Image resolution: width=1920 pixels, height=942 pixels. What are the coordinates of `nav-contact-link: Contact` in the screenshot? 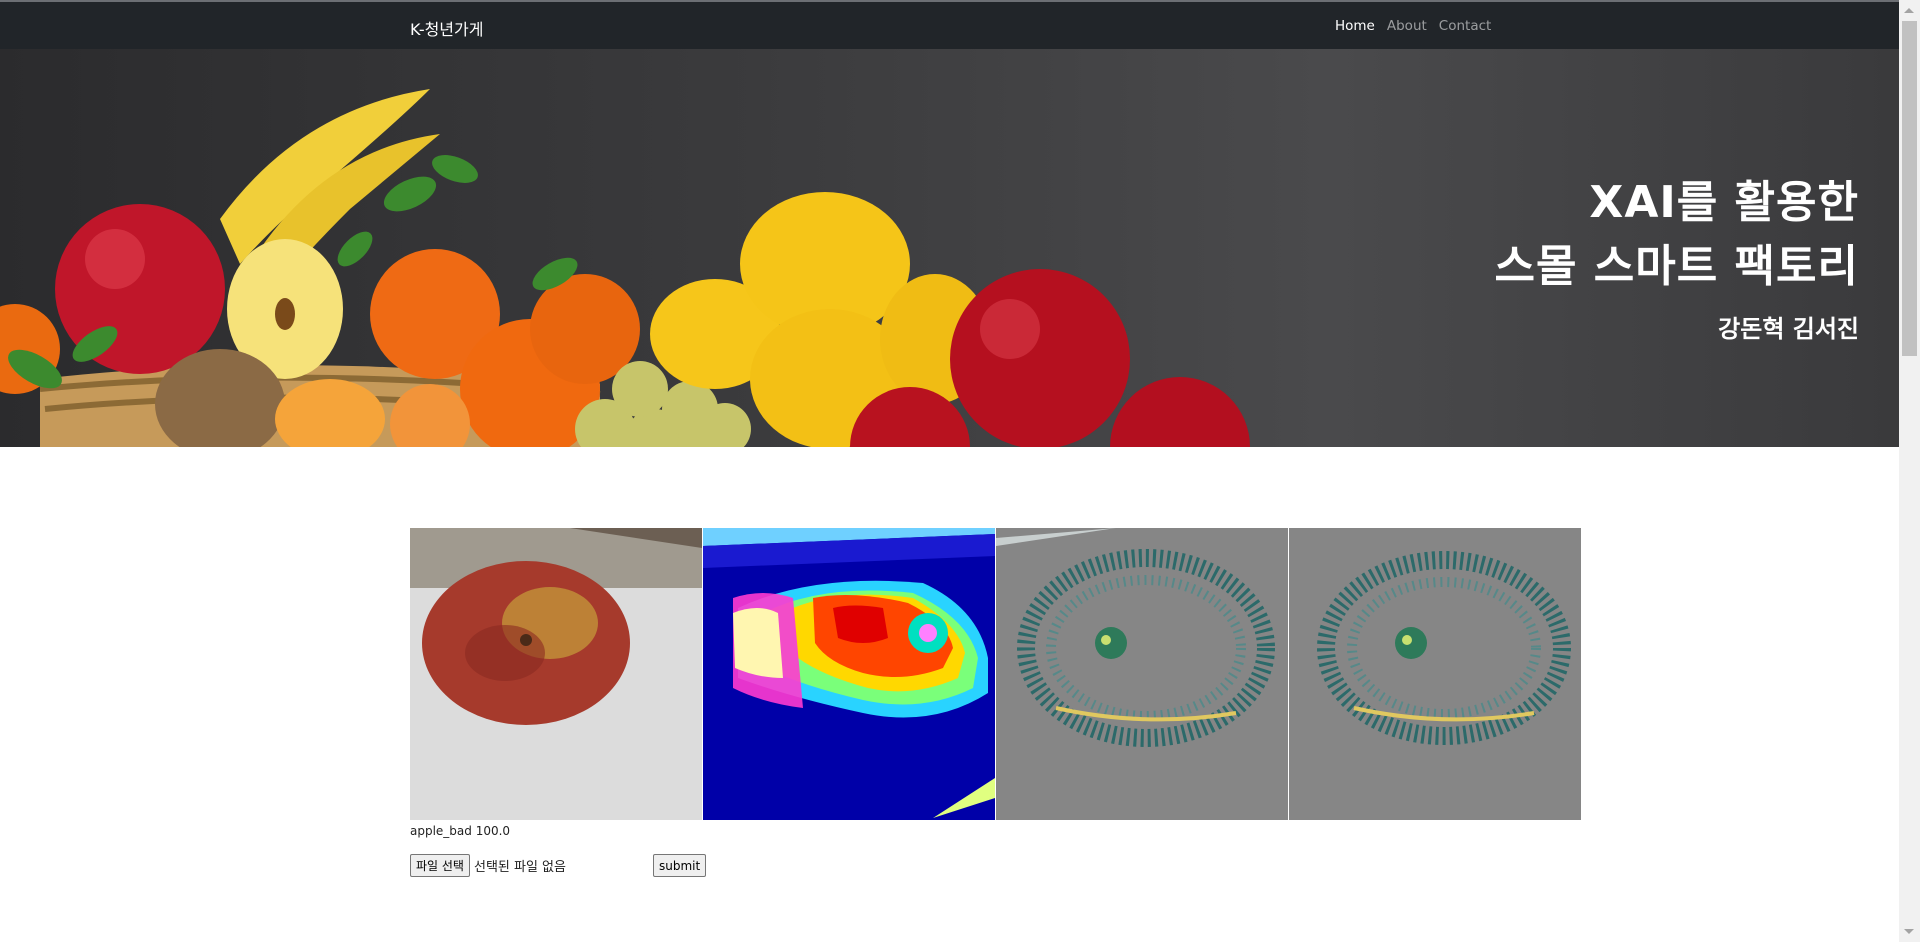 It's located at (1465, 26).